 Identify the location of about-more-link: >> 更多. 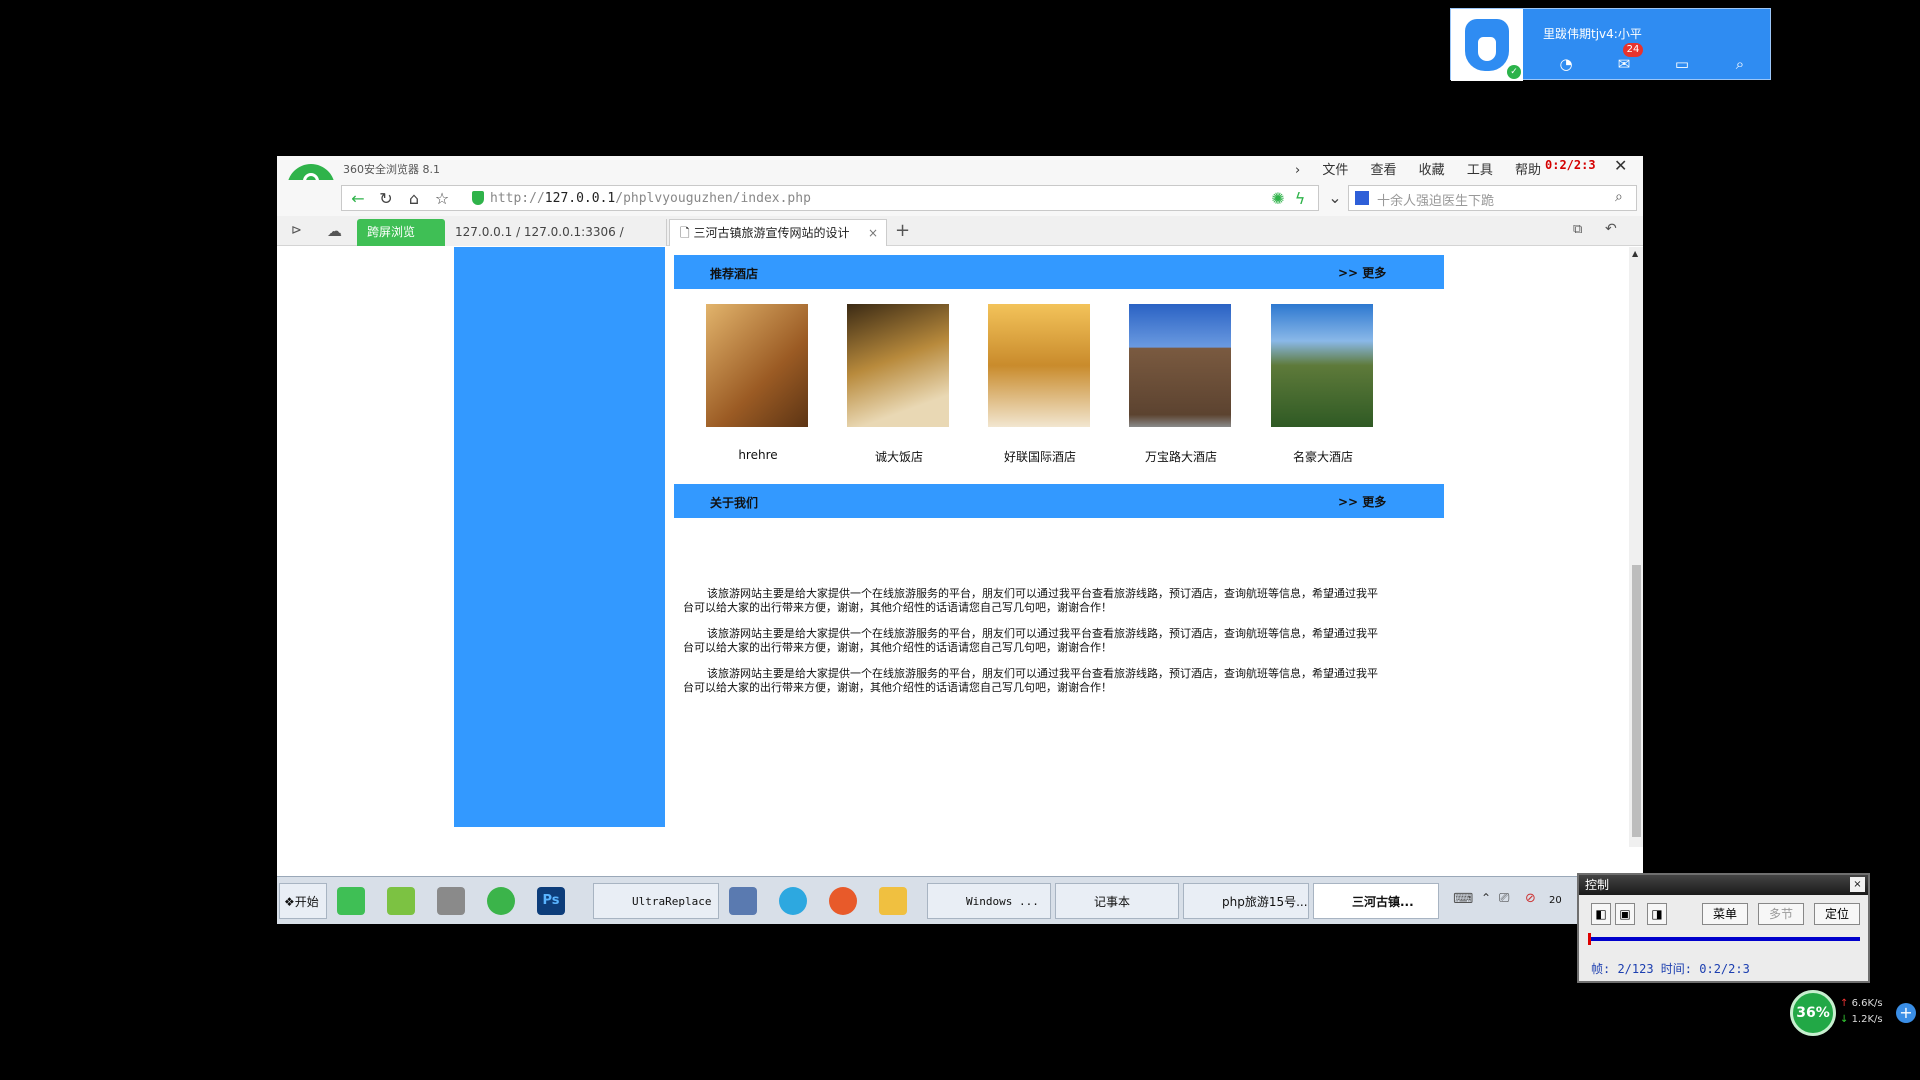
(1362, 501).